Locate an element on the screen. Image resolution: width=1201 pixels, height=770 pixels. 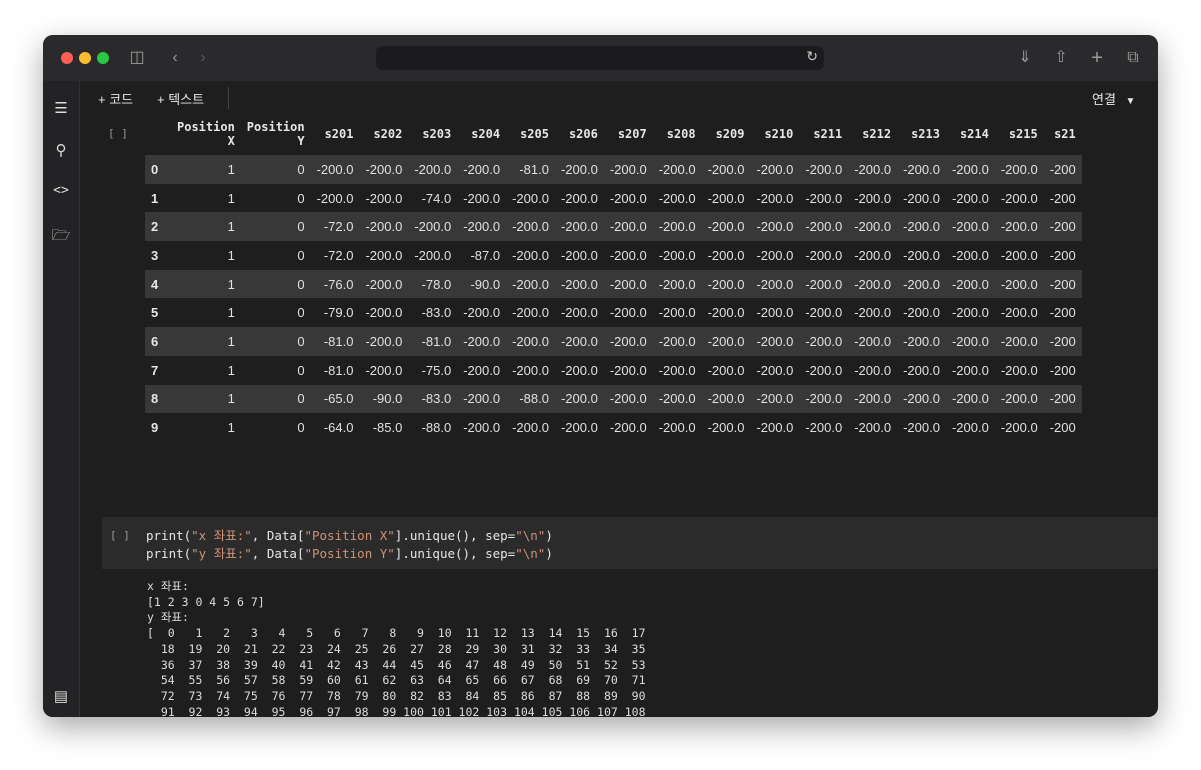
column-header: s215 is located at coordinates (1023, 134).